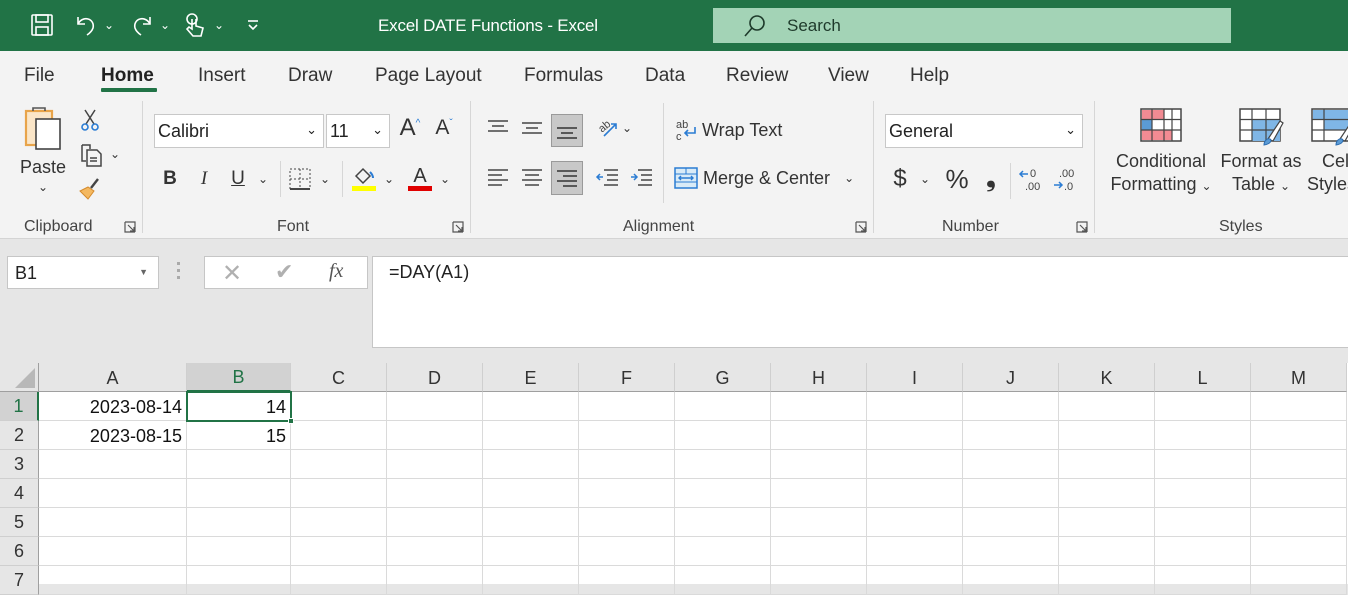 The image size is (1348, 595). I want to click on cell-i6, so click(915, 551).